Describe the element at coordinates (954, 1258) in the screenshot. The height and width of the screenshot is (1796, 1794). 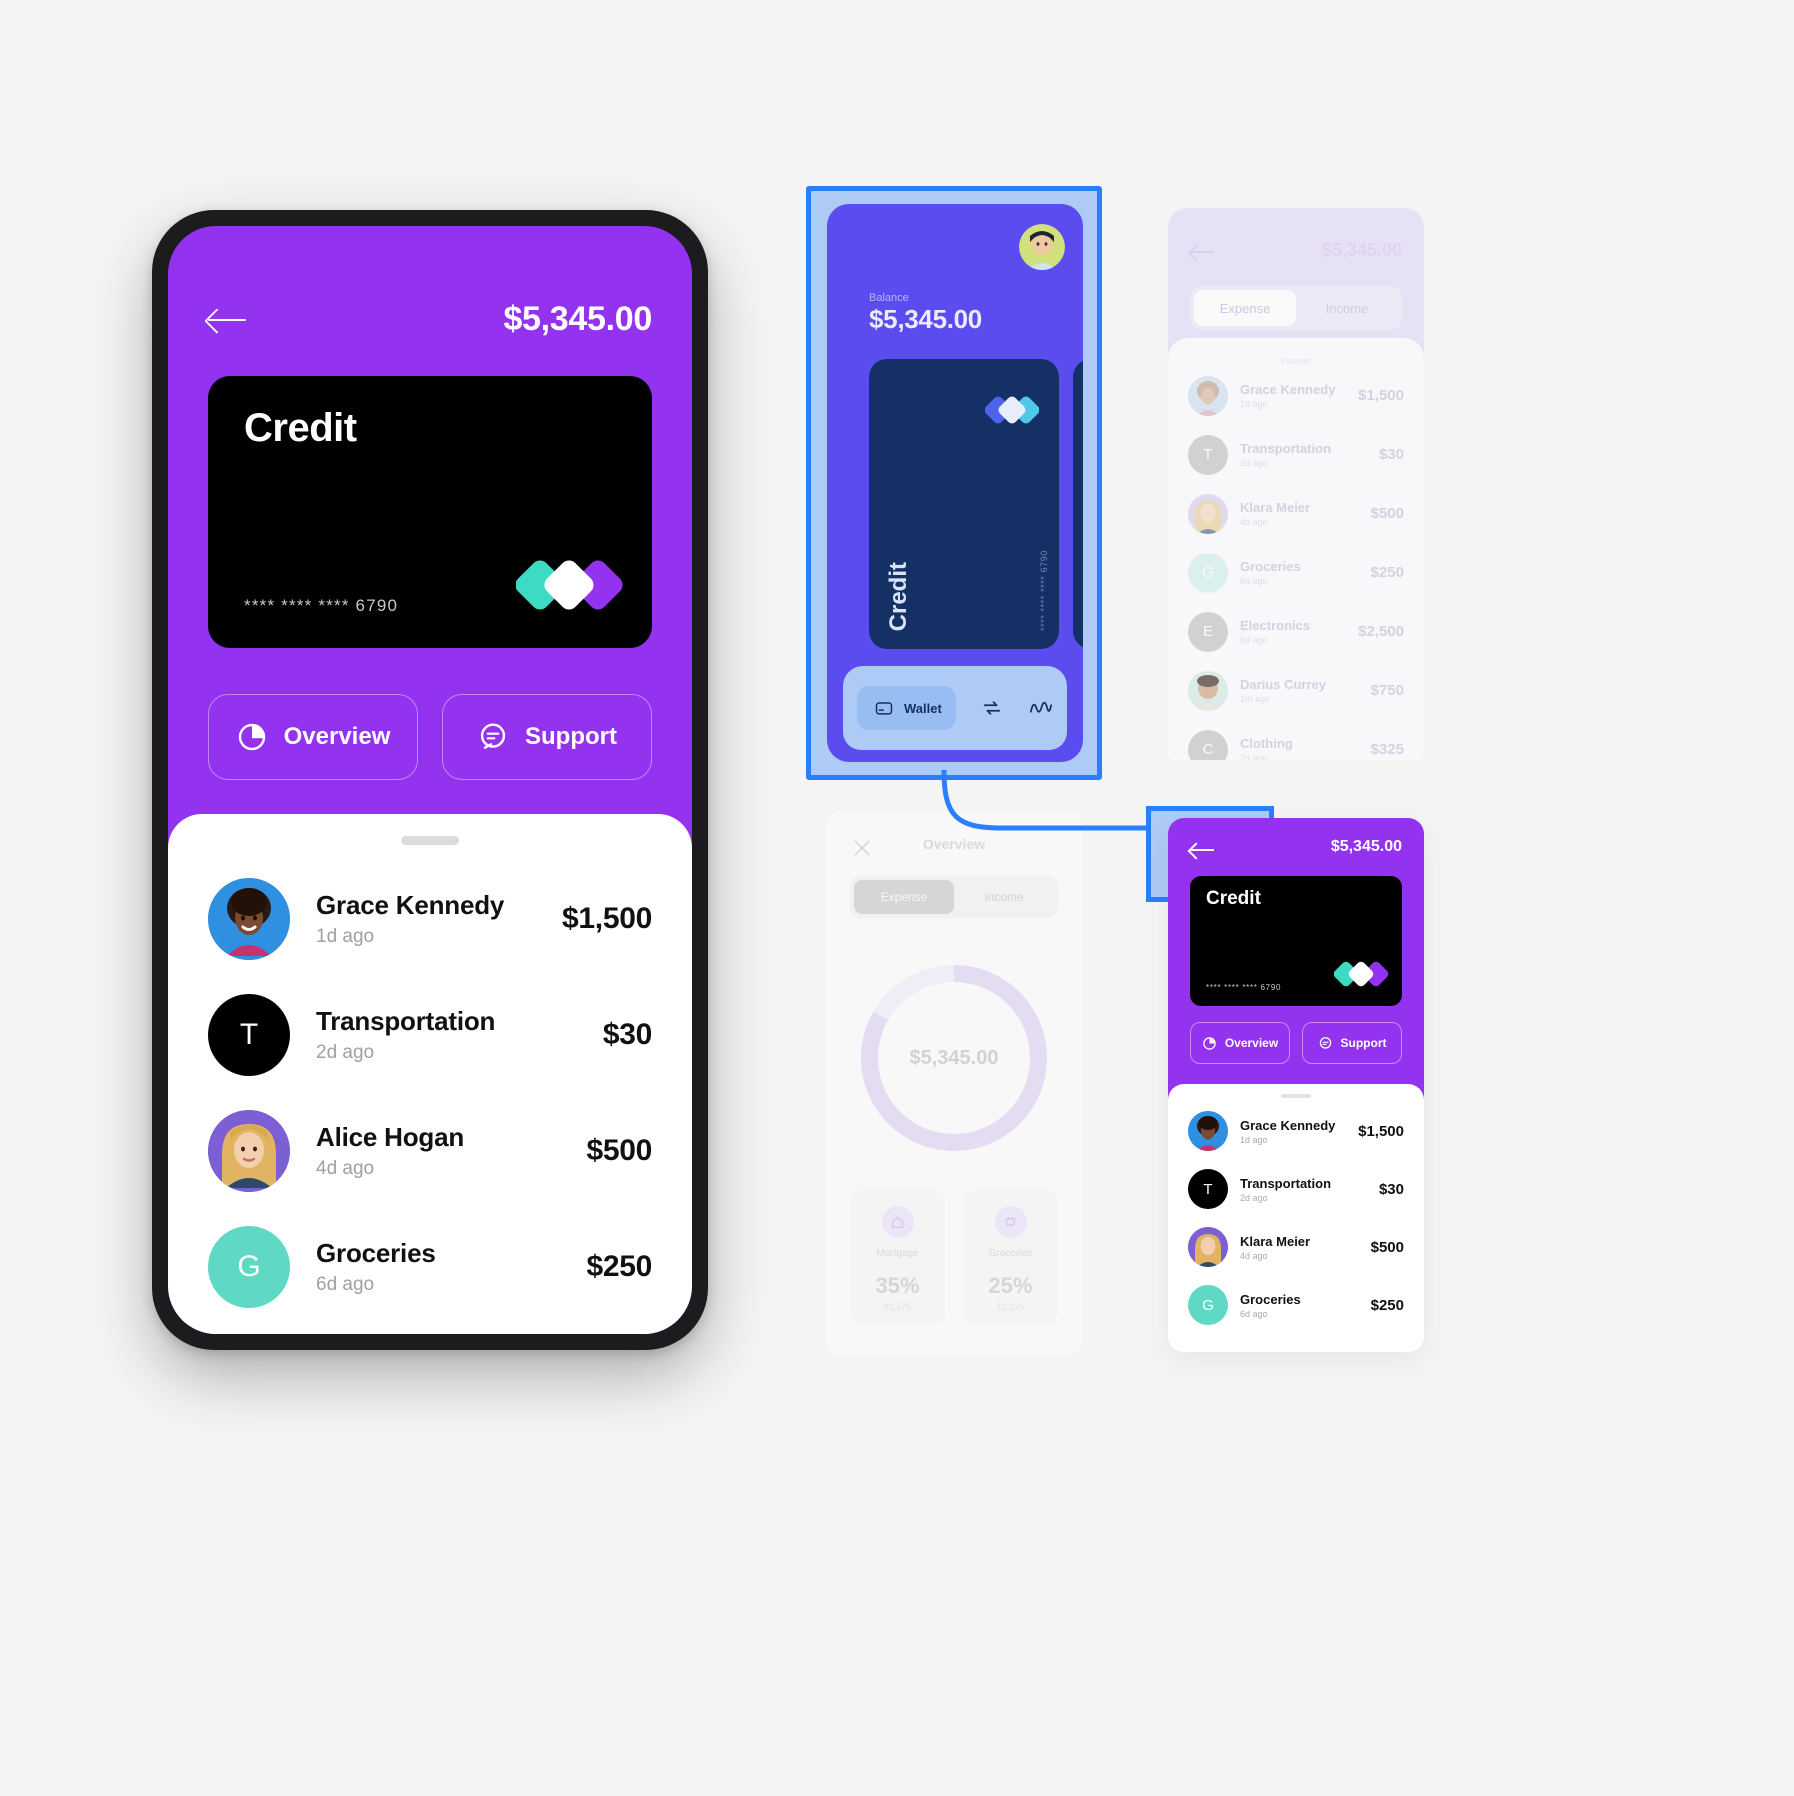
I see `stat-card-row: Mortgage 35% $1,575 Groceries 25% $1,125` at that location.